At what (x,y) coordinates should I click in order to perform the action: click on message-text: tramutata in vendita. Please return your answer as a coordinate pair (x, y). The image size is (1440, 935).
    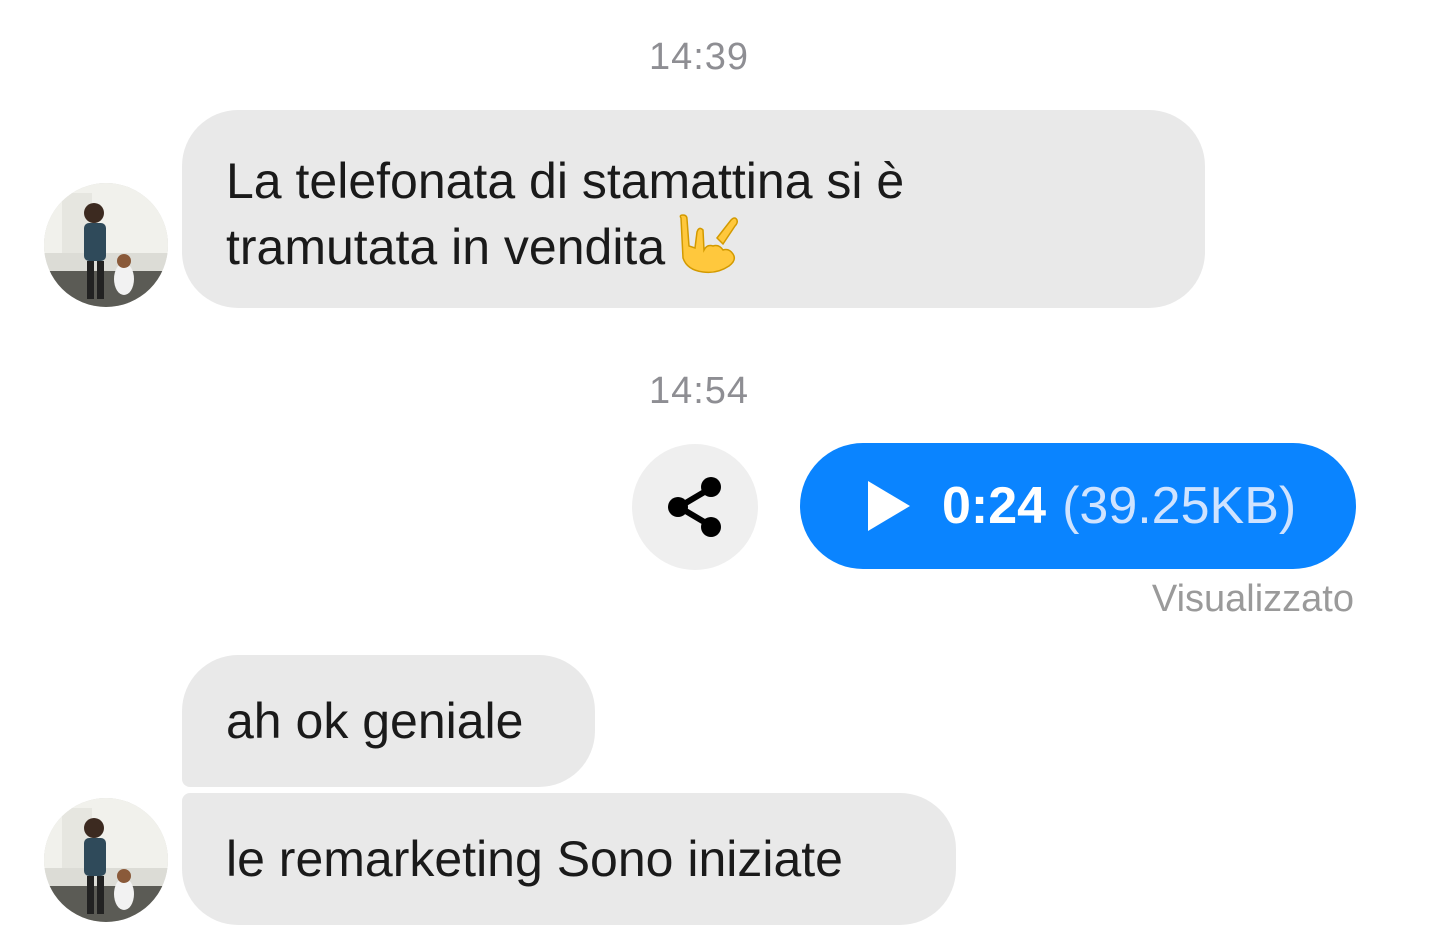
    Looking at the image, I should click on (715, 247).